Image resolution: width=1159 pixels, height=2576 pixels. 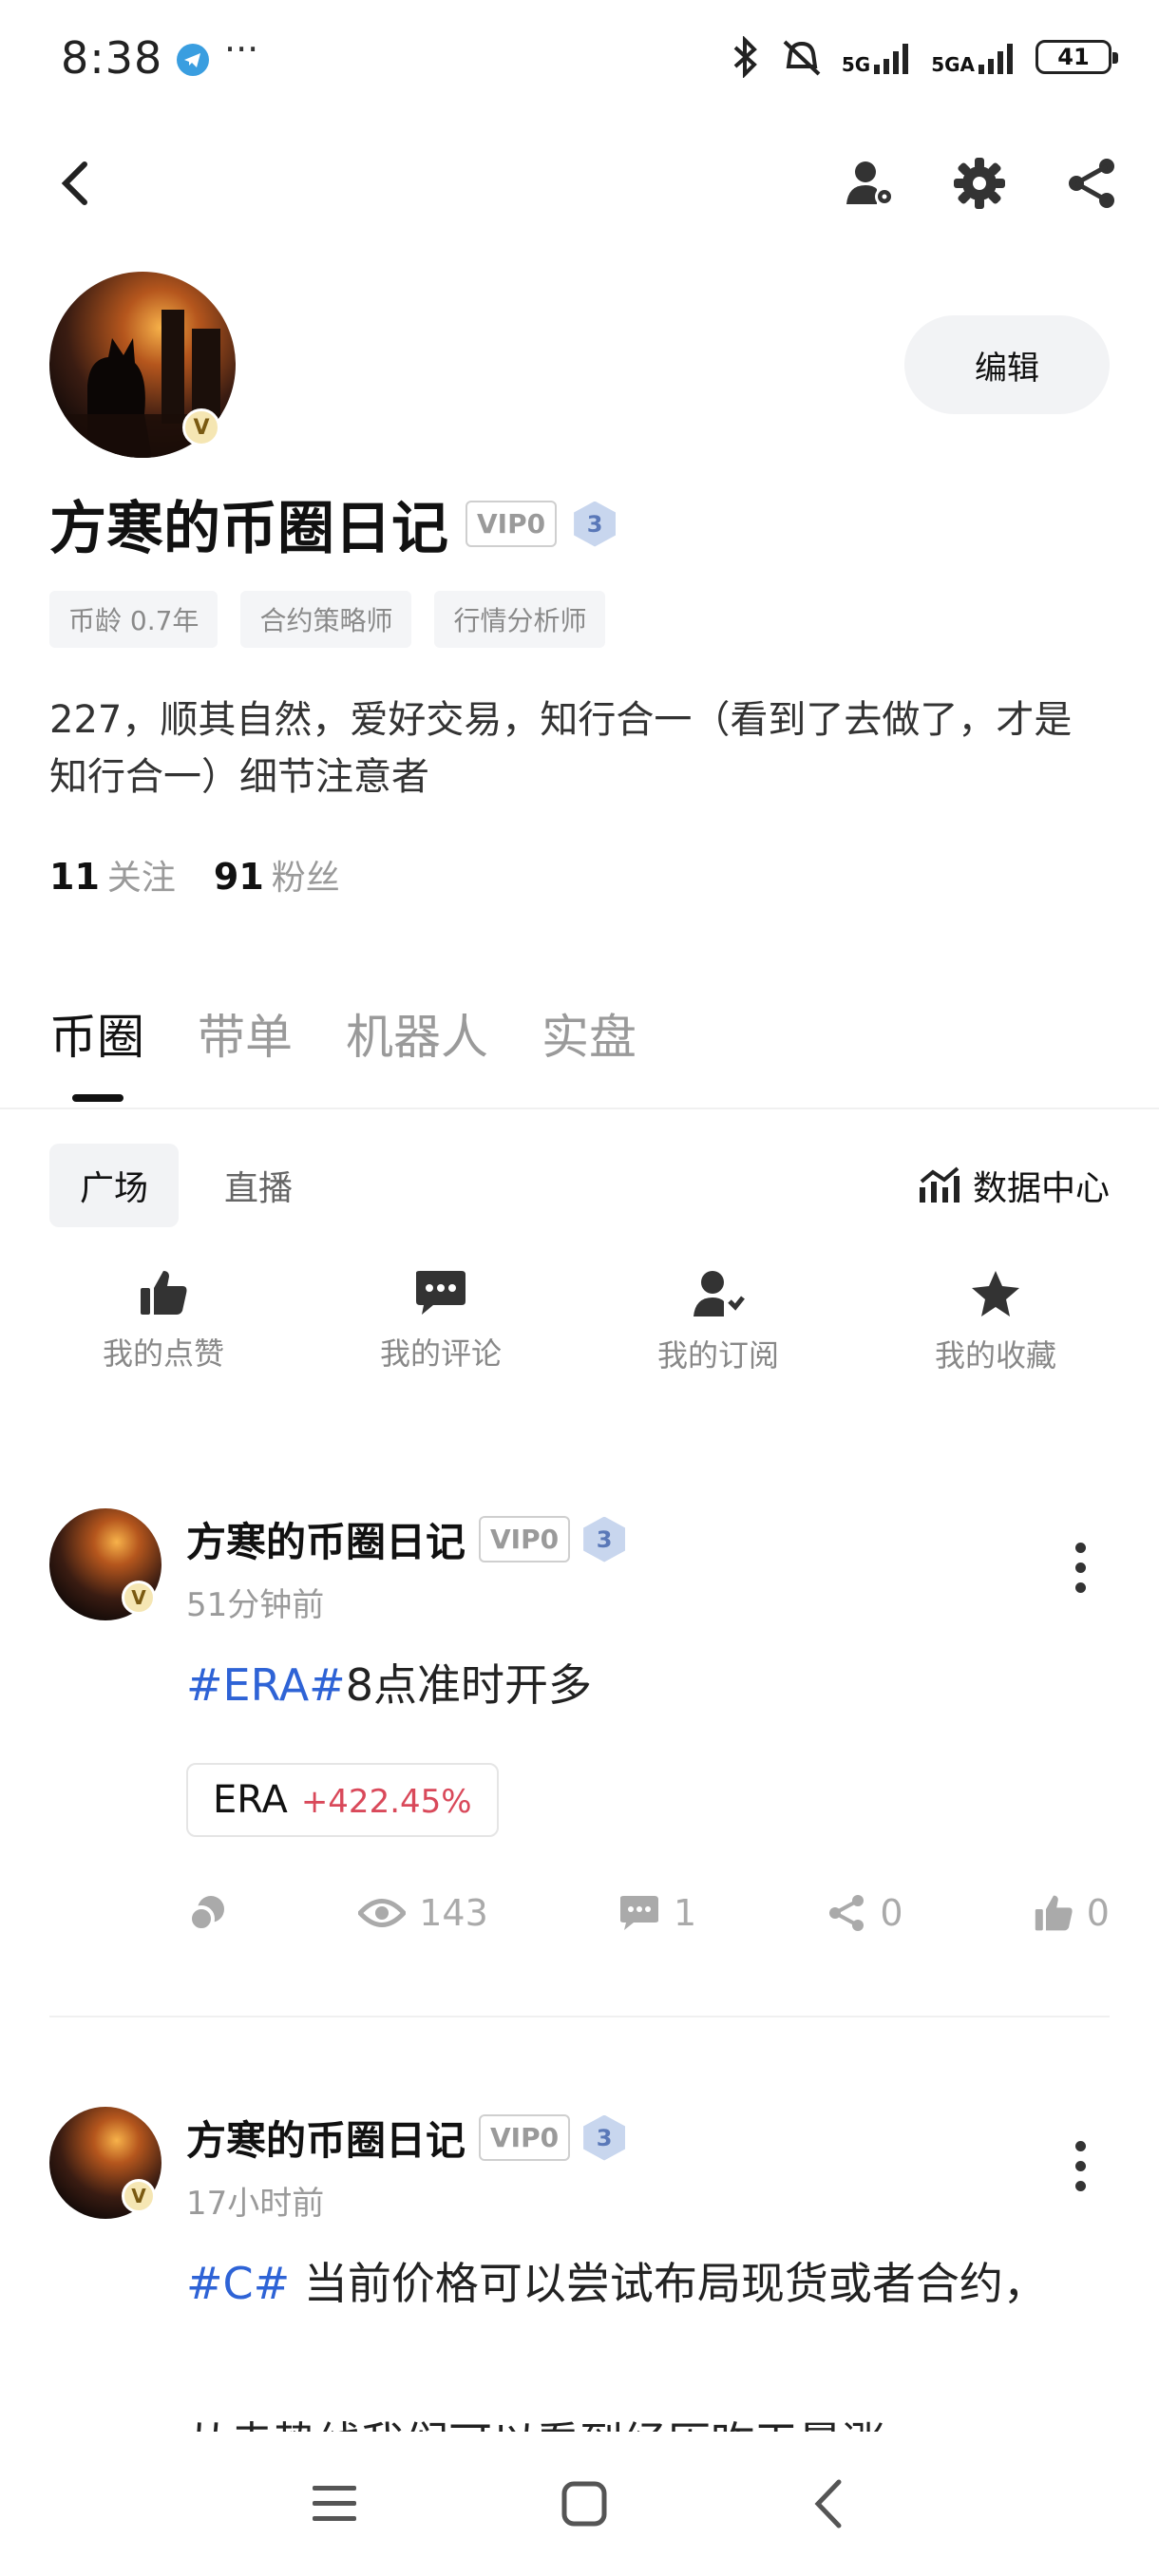 I want to click on main-tabs: 币圈 带单 机器人 实盘, so click(x=342, y=1033).